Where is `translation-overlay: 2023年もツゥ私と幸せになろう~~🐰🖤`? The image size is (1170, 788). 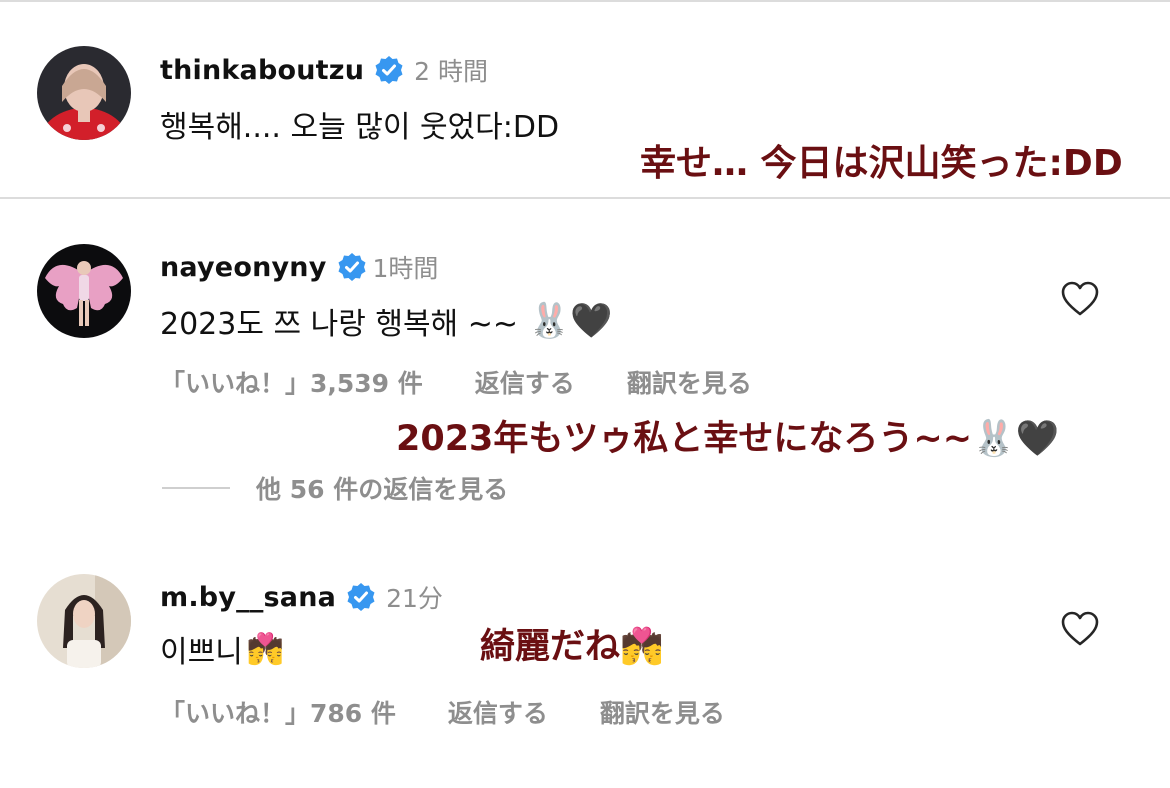
translation-overlay: 2023年もツゥ私と幸せになろう~~🐰🖤 is located at coordinates (728, 439).